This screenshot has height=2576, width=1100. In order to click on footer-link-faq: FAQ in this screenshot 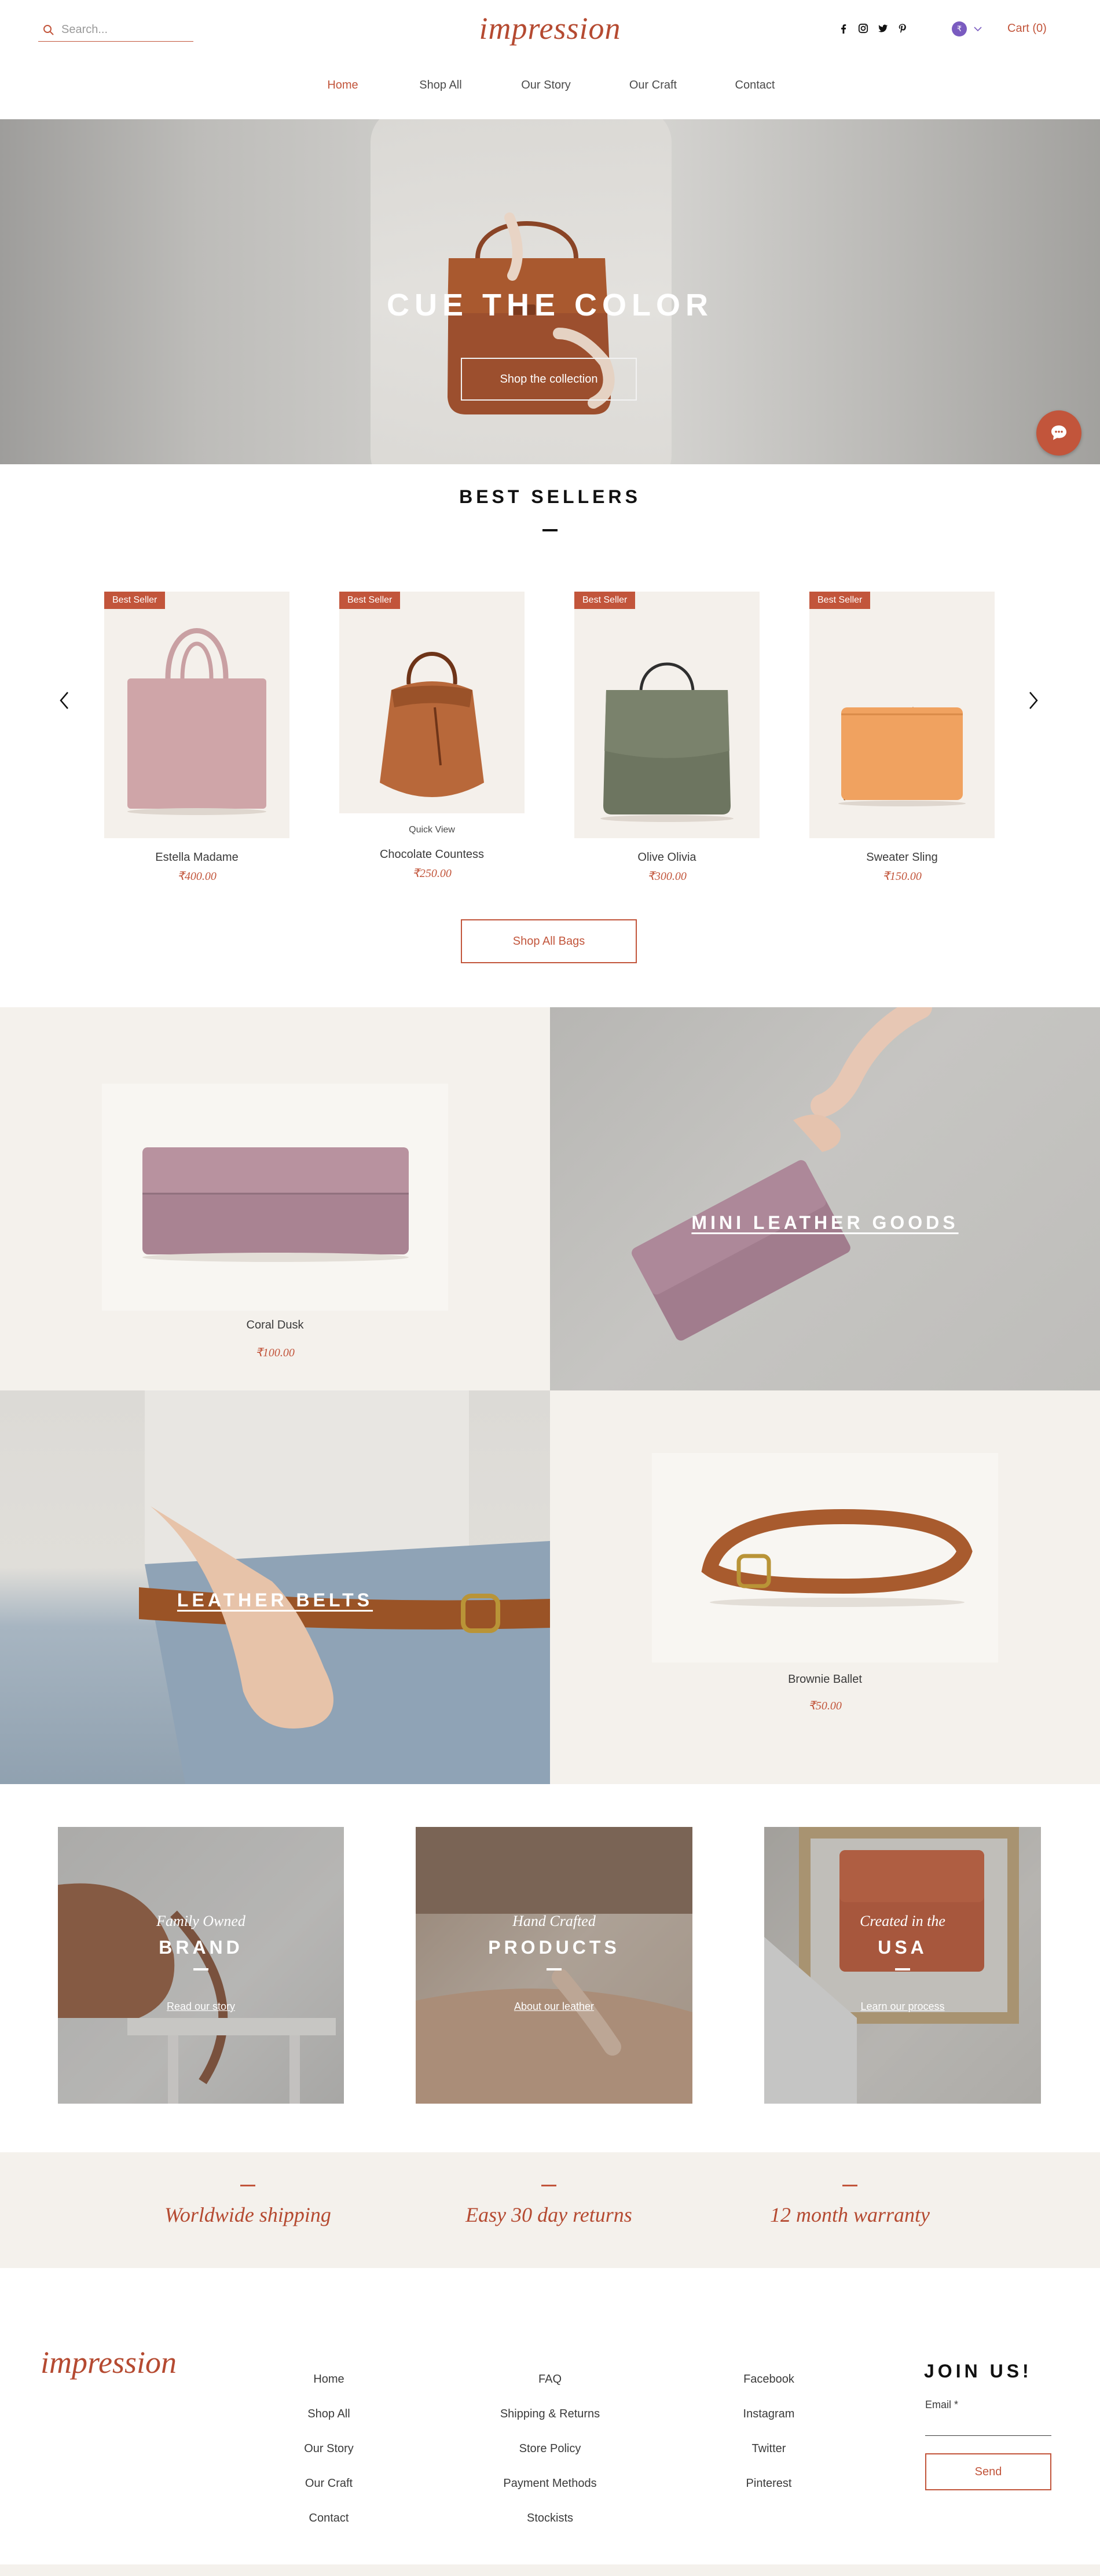, I will do `click(550, 2390)`.